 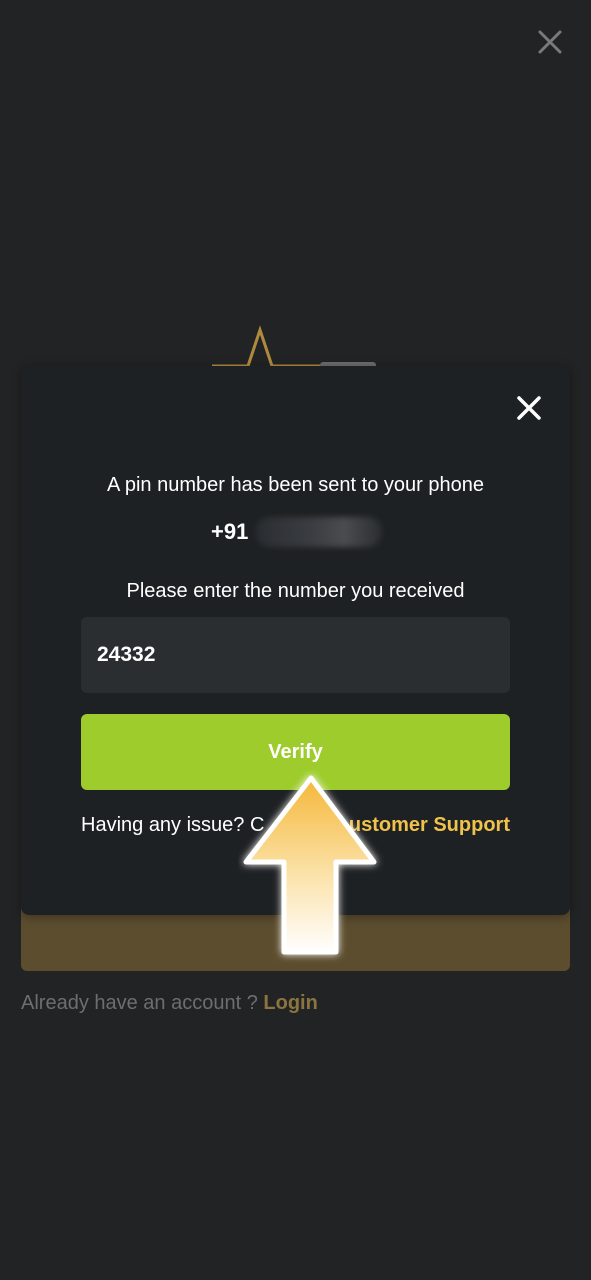 I want to click on login-prompt: Already have an account ? Login, so click(x=169, y=1003).